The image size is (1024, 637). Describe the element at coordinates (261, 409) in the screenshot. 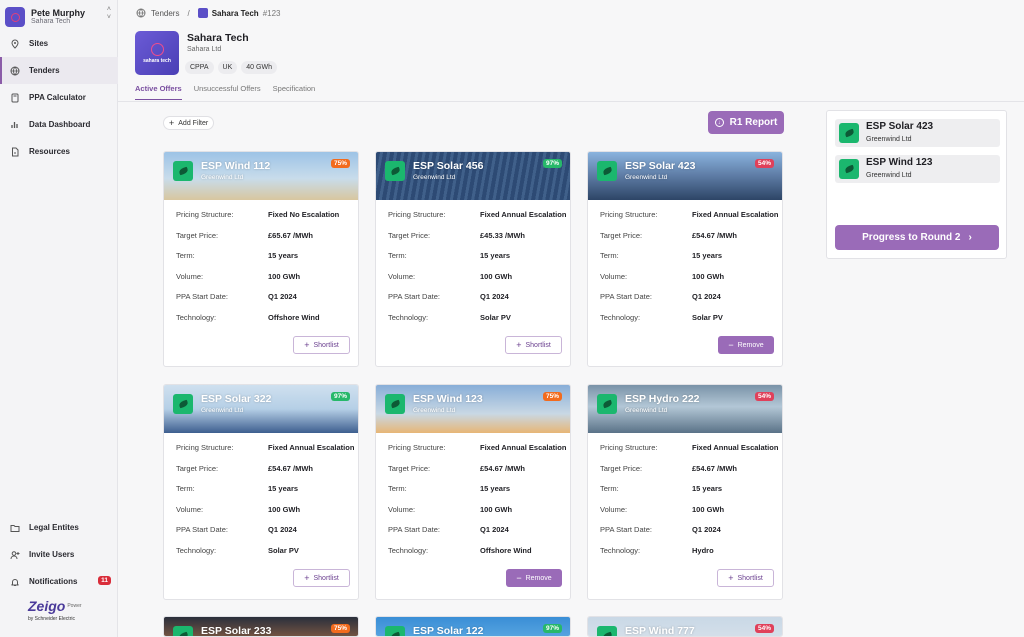

I see `offer-banner: ESP Solar 322 Greenwind Ltd 97%` at that location.